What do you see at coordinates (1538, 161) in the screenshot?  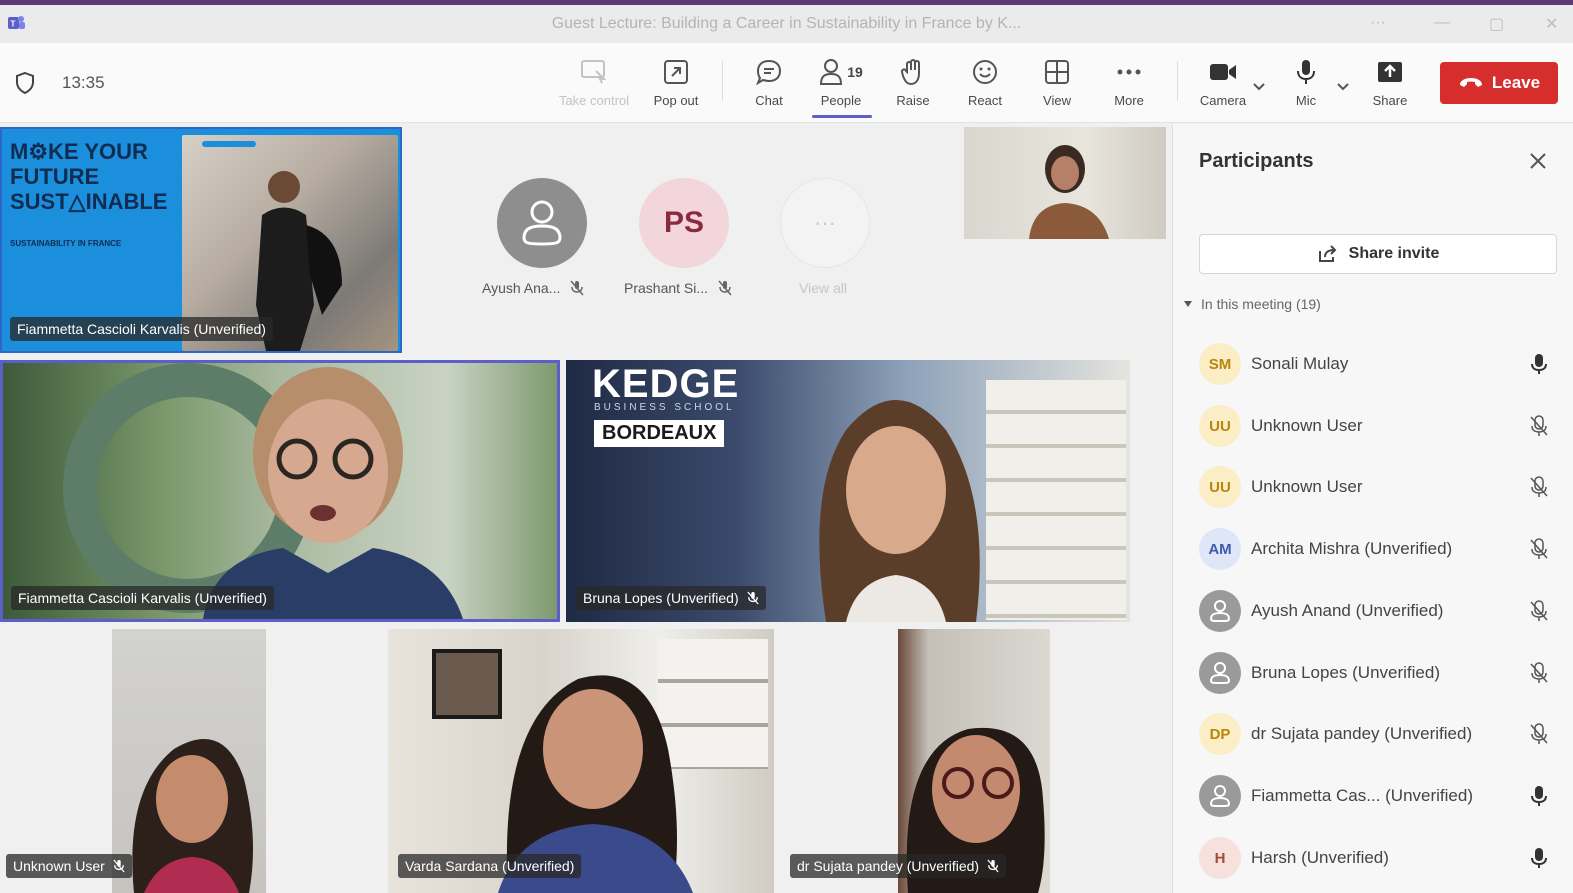 I see `close-icon` at bounding box center [1538, 161].